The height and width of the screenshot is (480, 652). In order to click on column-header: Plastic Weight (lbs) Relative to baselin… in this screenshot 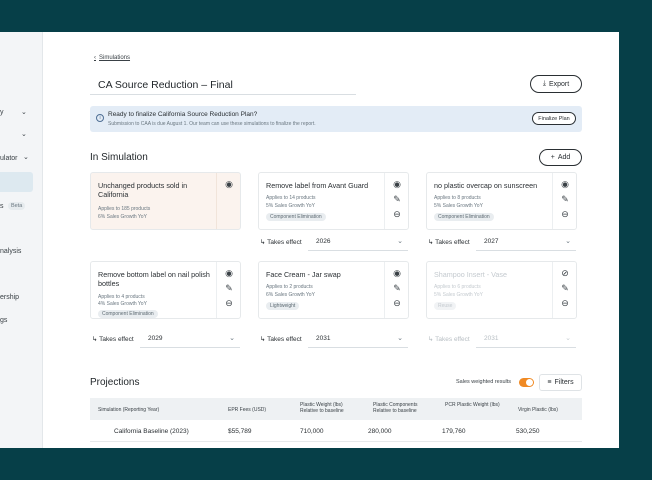, I will do `click(330, 408)`.